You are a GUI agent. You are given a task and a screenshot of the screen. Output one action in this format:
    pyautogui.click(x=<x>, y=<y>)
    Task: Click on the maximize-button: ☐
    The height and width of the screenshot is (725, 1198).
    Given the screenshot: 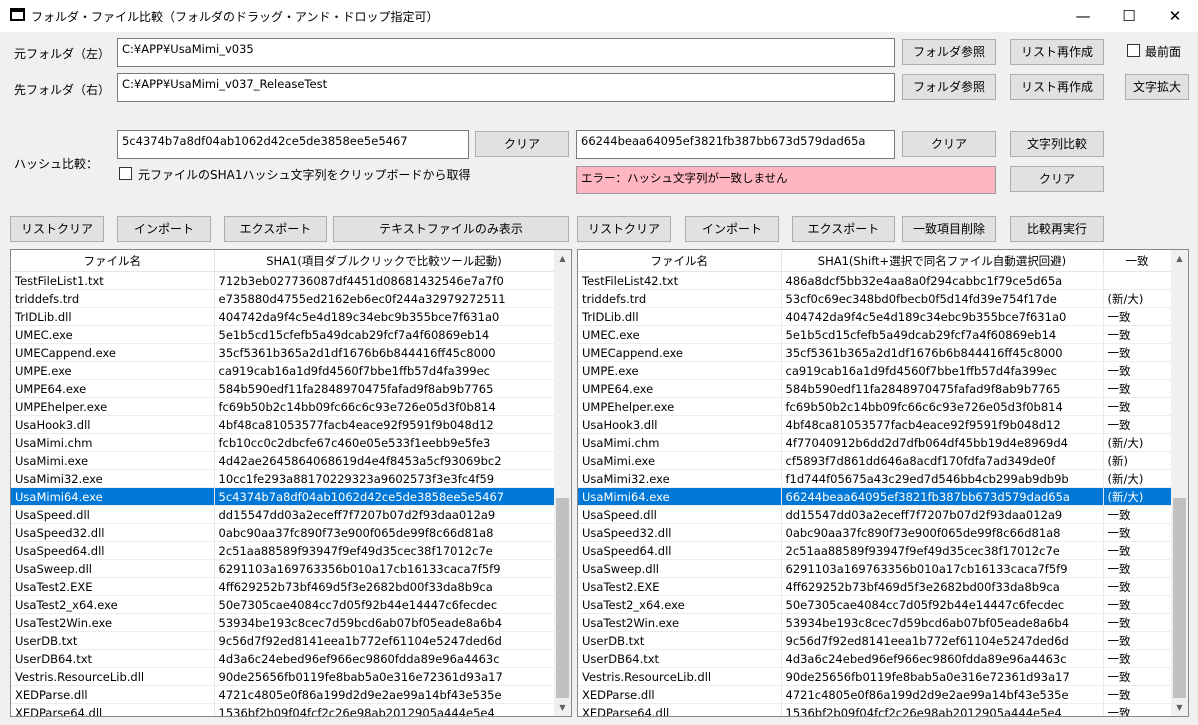 What is the action you would take?
    pyautogui.click(x=1129, y=16)
    